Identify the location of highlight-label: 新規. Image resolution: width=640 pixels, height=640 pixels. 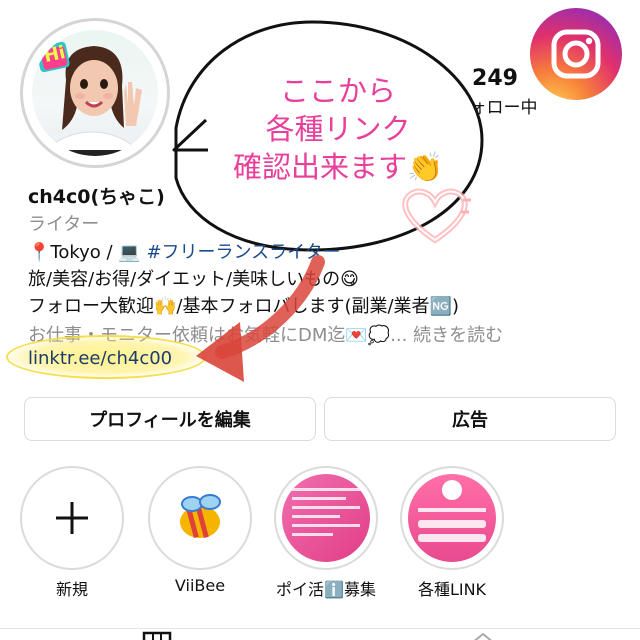
(71, 589).